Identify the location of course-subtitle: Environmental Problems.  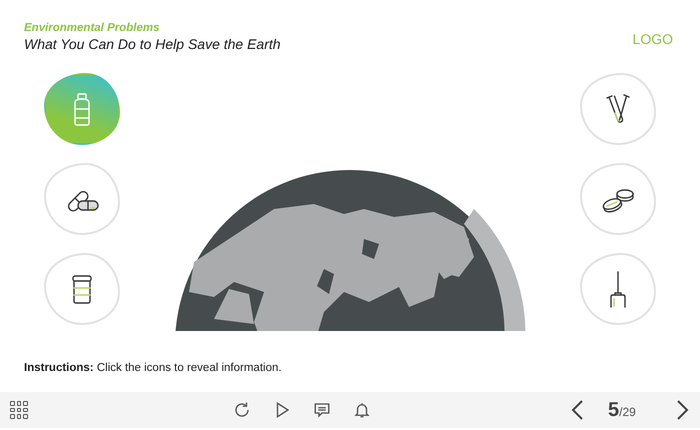
(92, 28).